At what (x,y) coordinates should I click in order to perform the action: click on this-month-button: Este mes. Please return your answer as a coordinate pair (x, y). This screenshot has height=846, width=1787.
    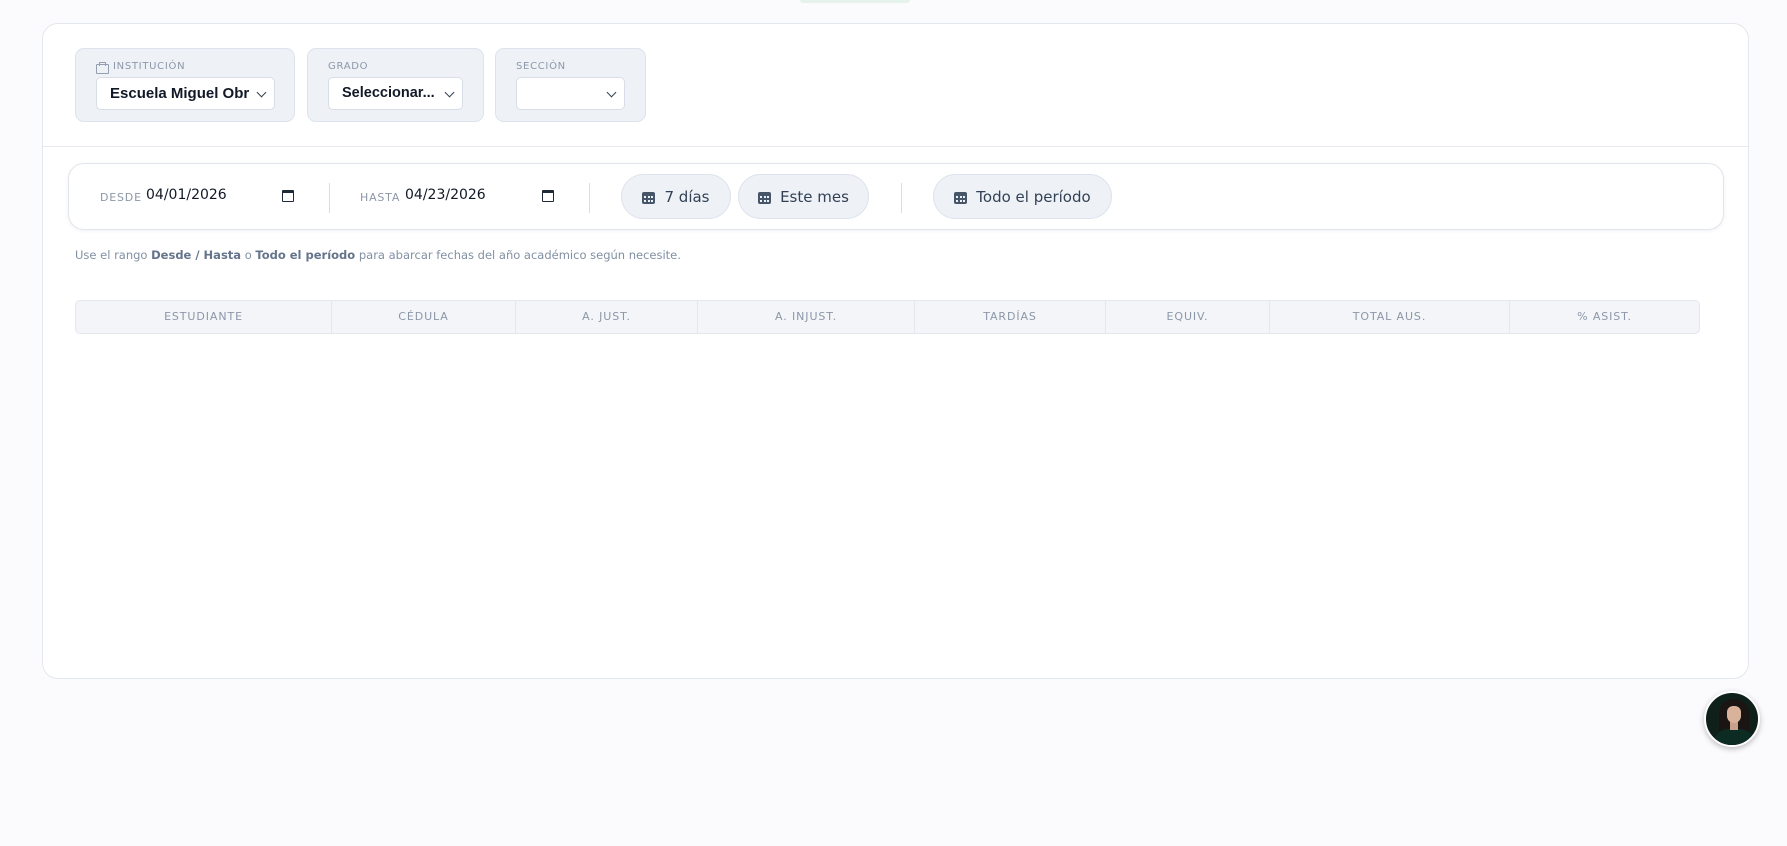
    Looking at the image, I should click on (803, 196).